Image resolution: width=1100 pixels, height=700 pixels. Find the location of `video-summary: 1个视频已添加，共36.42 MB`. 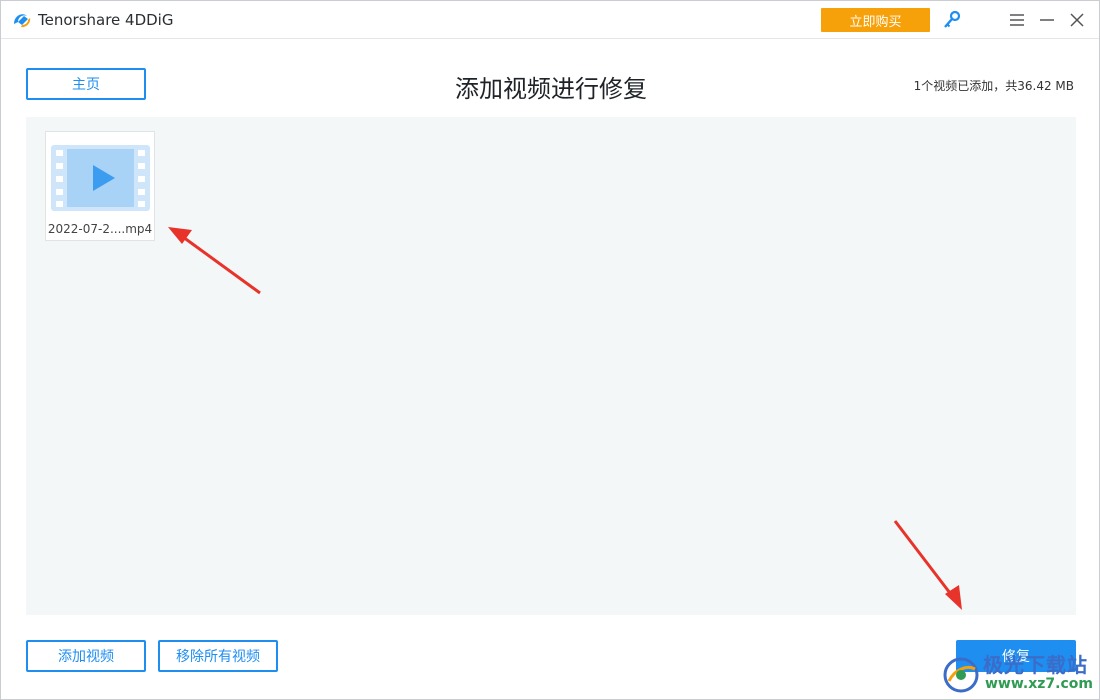

video-summary: 1个视频已添加，共36.42 MB is located at coordinates (993, 86).